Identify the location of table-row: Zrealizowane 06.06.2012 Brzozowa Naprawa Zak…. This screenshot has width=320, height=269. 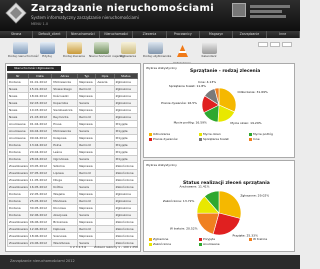
(73, 222).